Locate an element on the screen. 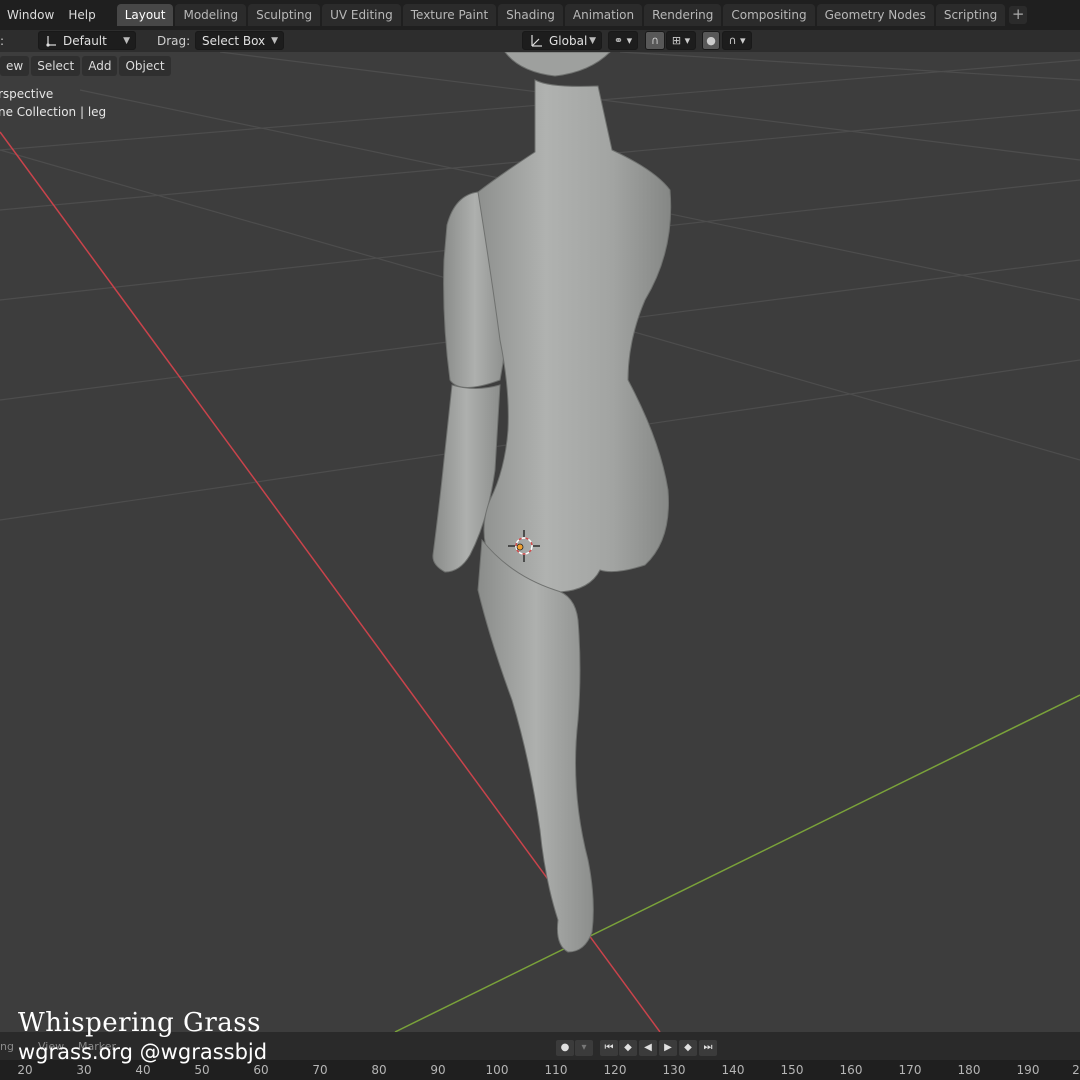 The image size is (1080, 1080). tab-animation: Animation is located at coordinates (603, 15).